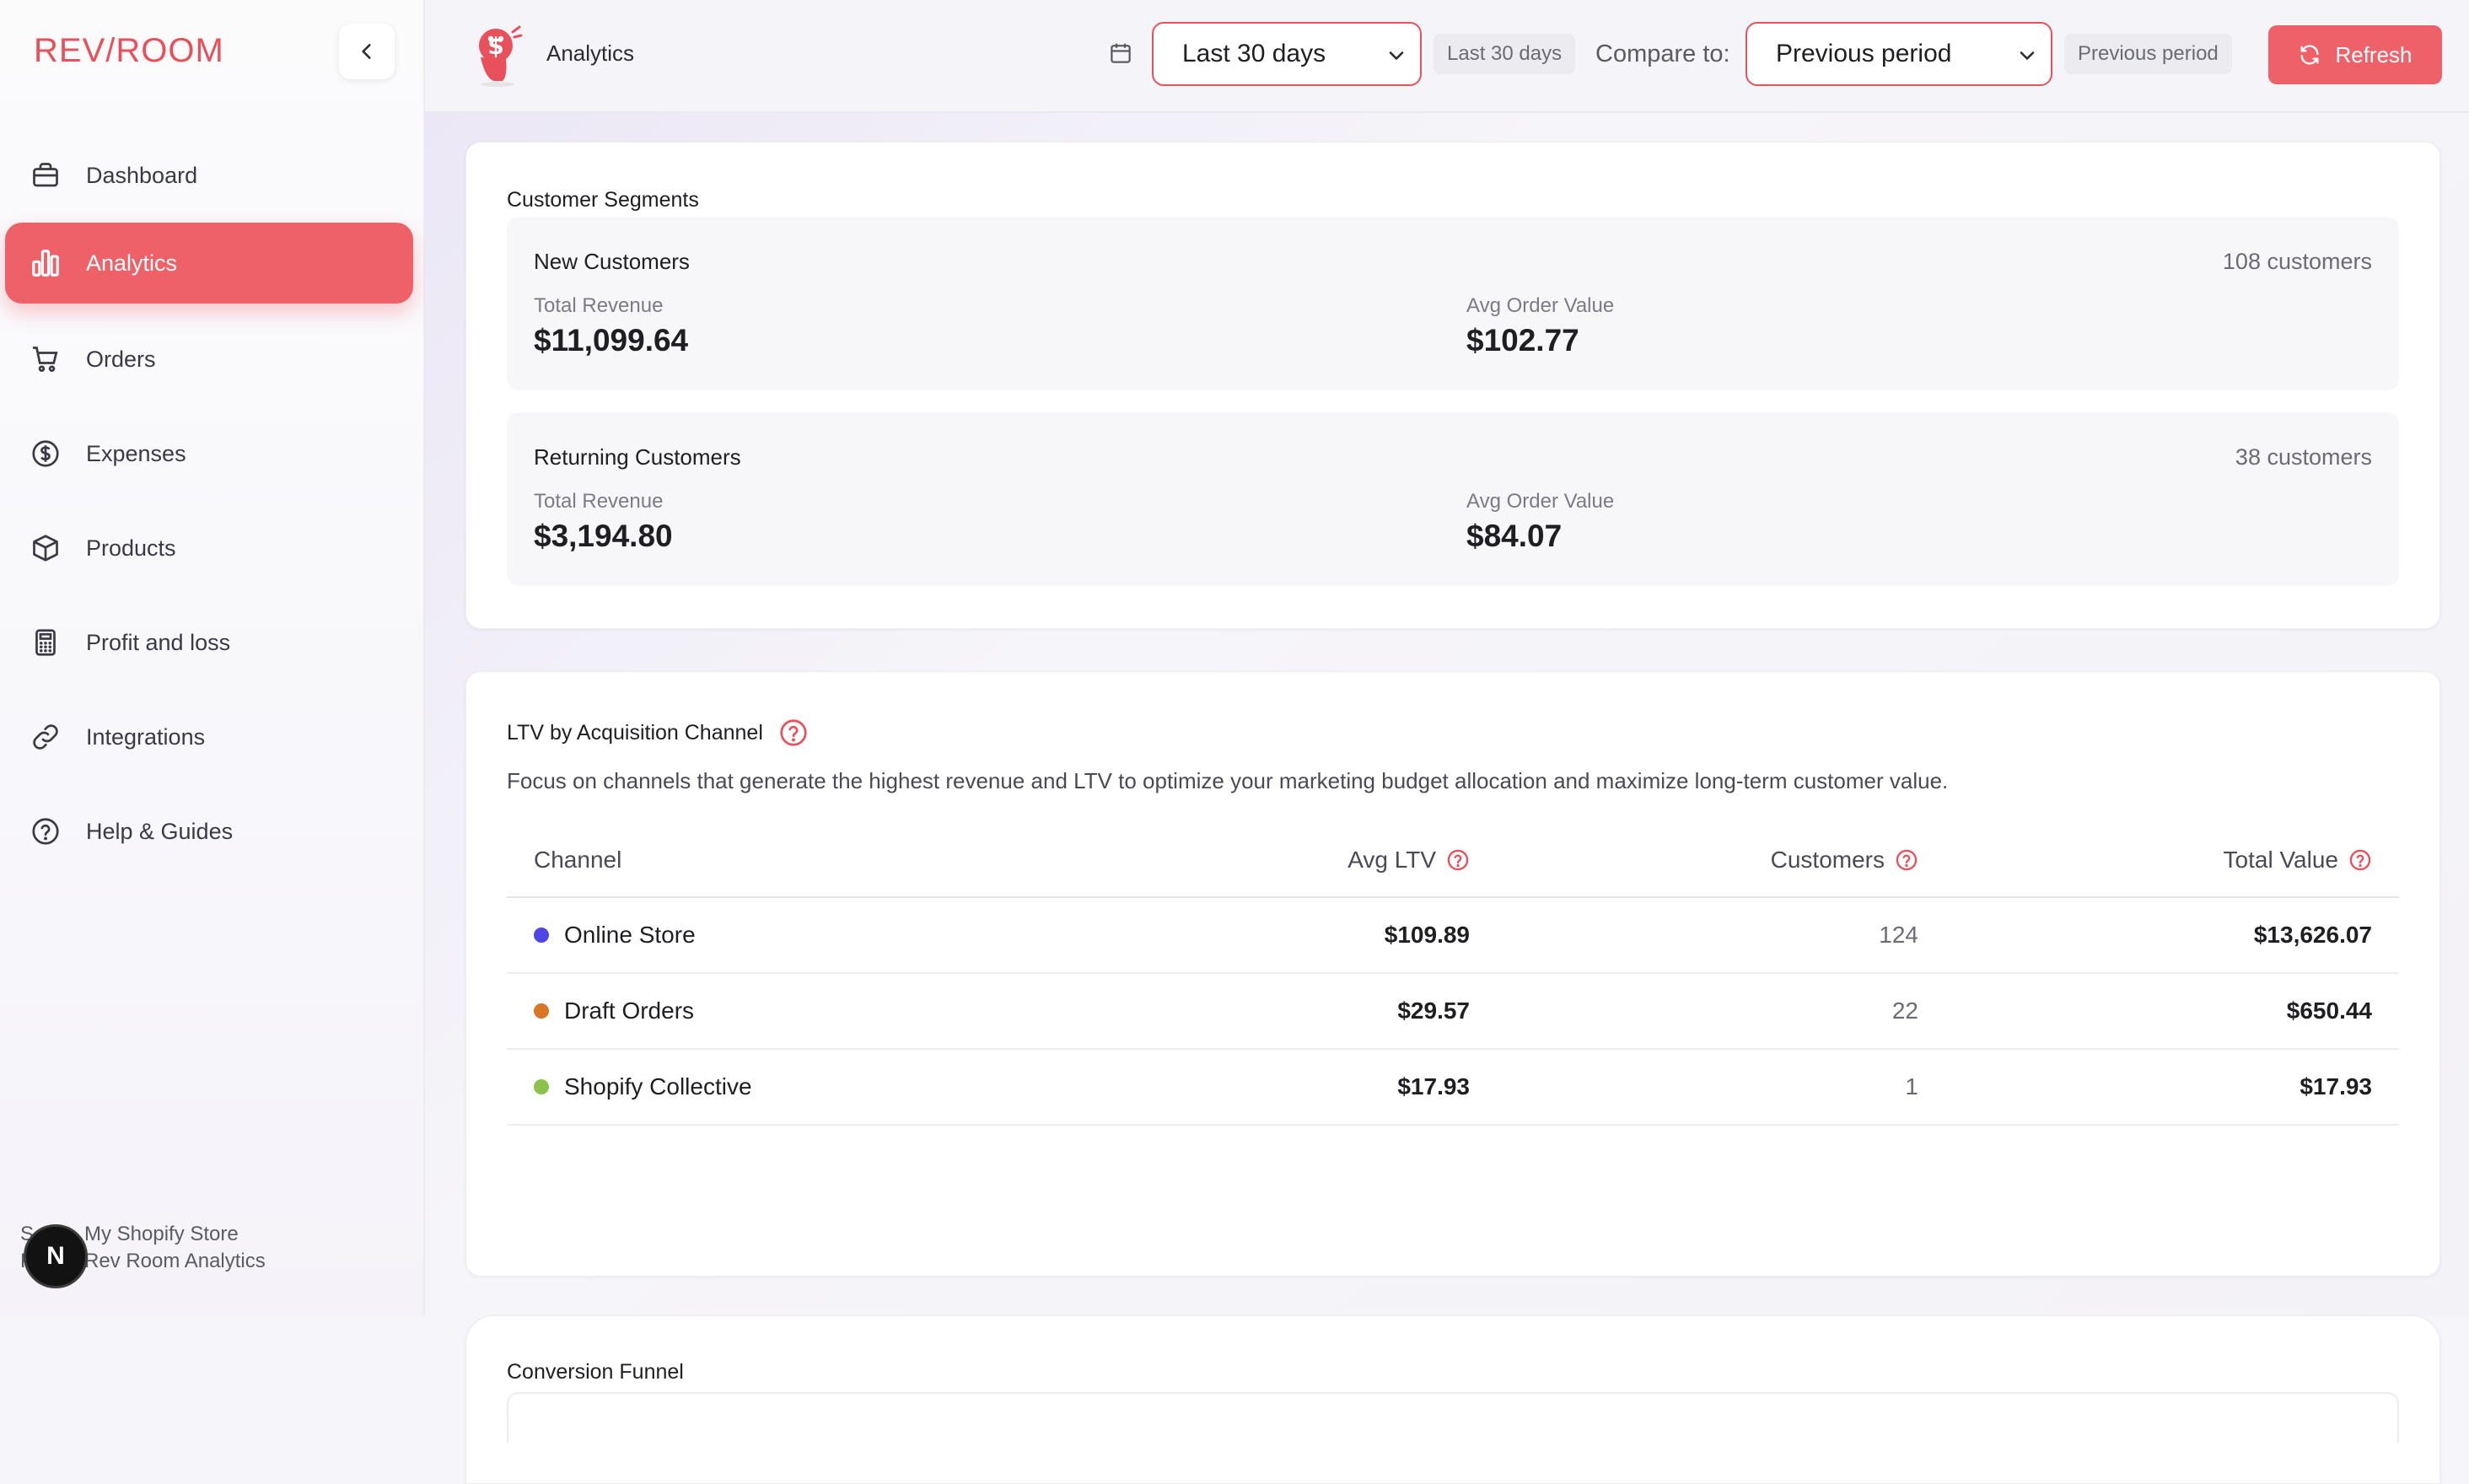 Image resolution: width=2469 pixels, height=1484 pixels. What do you see at coordinates (501, 56) in the screenshot?
I see `mascot-logo-icon: $` at bounding box center [501, 56].